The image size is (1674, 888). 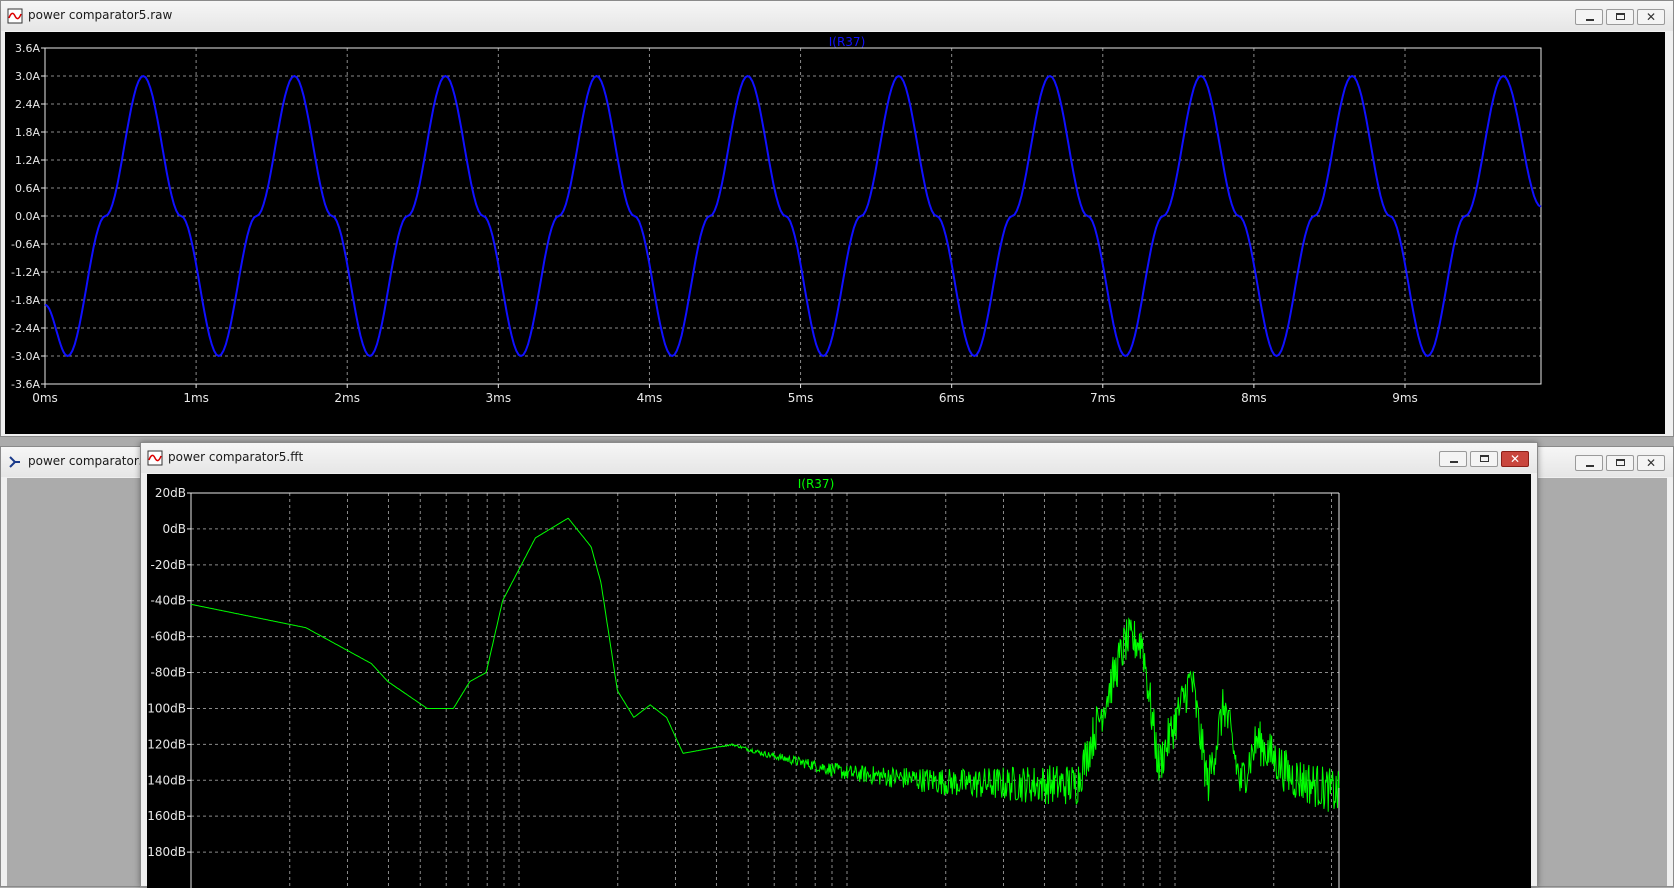 I want to click on fft-y-tick-label: -40dB, so click(x=168, y=601).